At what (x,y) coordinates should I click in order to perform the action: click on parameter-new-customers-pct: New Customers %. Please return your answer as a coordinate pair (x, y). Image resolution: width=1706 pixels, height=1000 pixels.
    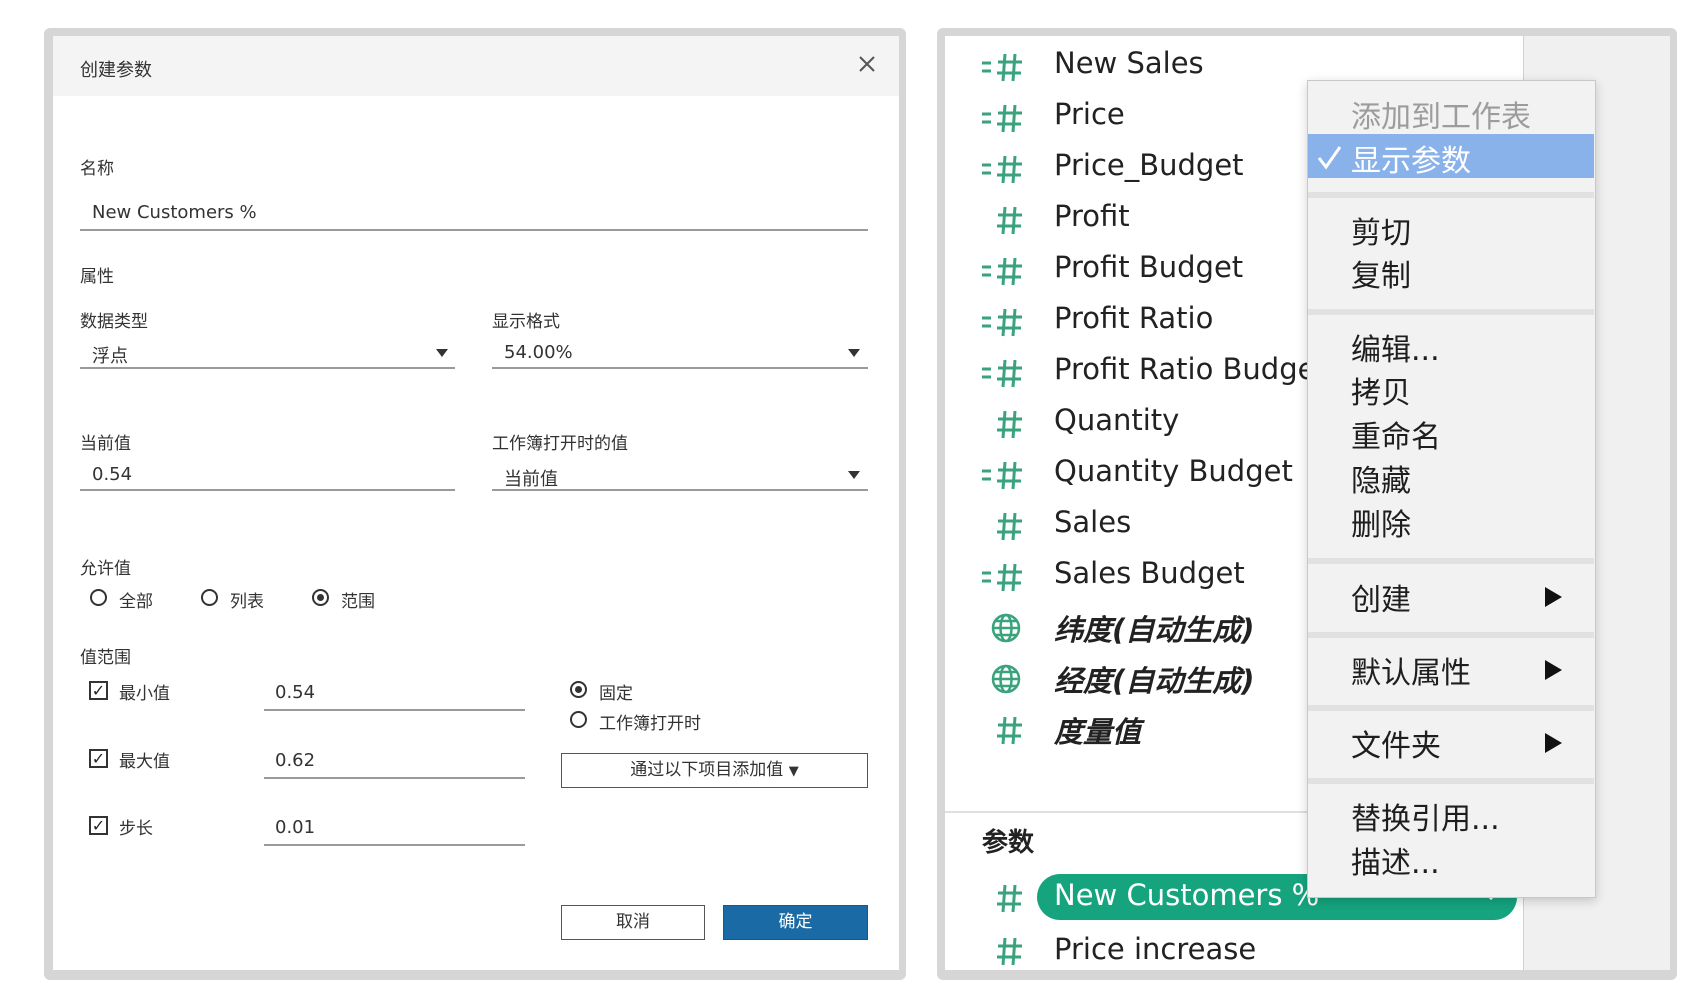
    Looking at the image, I should click on (1186, 895).